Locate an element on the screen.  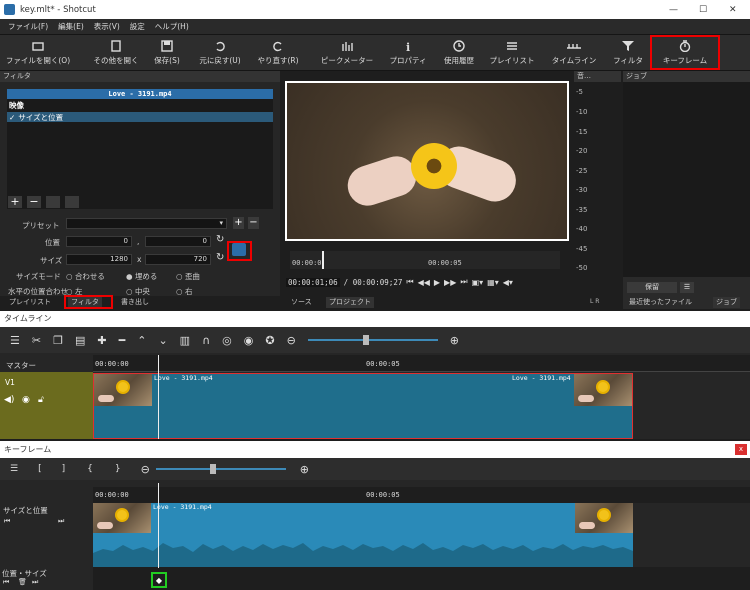
jobs-menu-button: ☰ is located at coordinates (687, 287).